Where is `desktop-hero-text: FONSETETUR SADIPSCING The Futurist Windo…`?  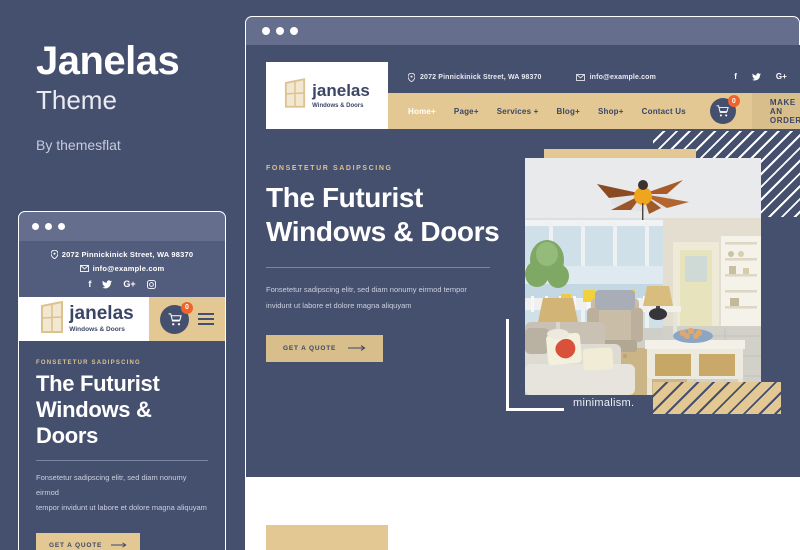 desktop-hero-text: FONSETETUR SADIPSCING The Futurist Windo… is located at coordinates (388, 263).